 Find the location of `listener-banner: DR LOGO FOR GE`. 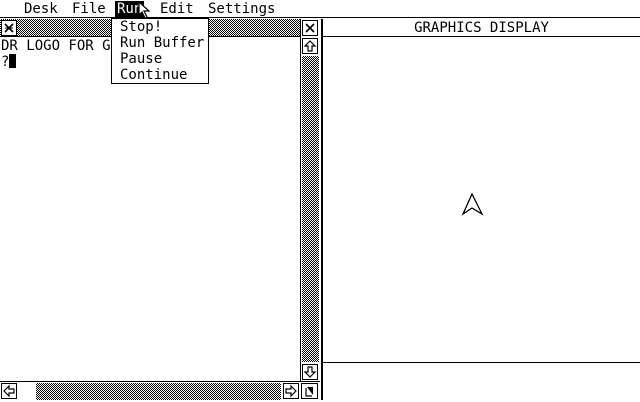

listener-banner: DR LOGO FOR GE is located at coordinates (60, 46).